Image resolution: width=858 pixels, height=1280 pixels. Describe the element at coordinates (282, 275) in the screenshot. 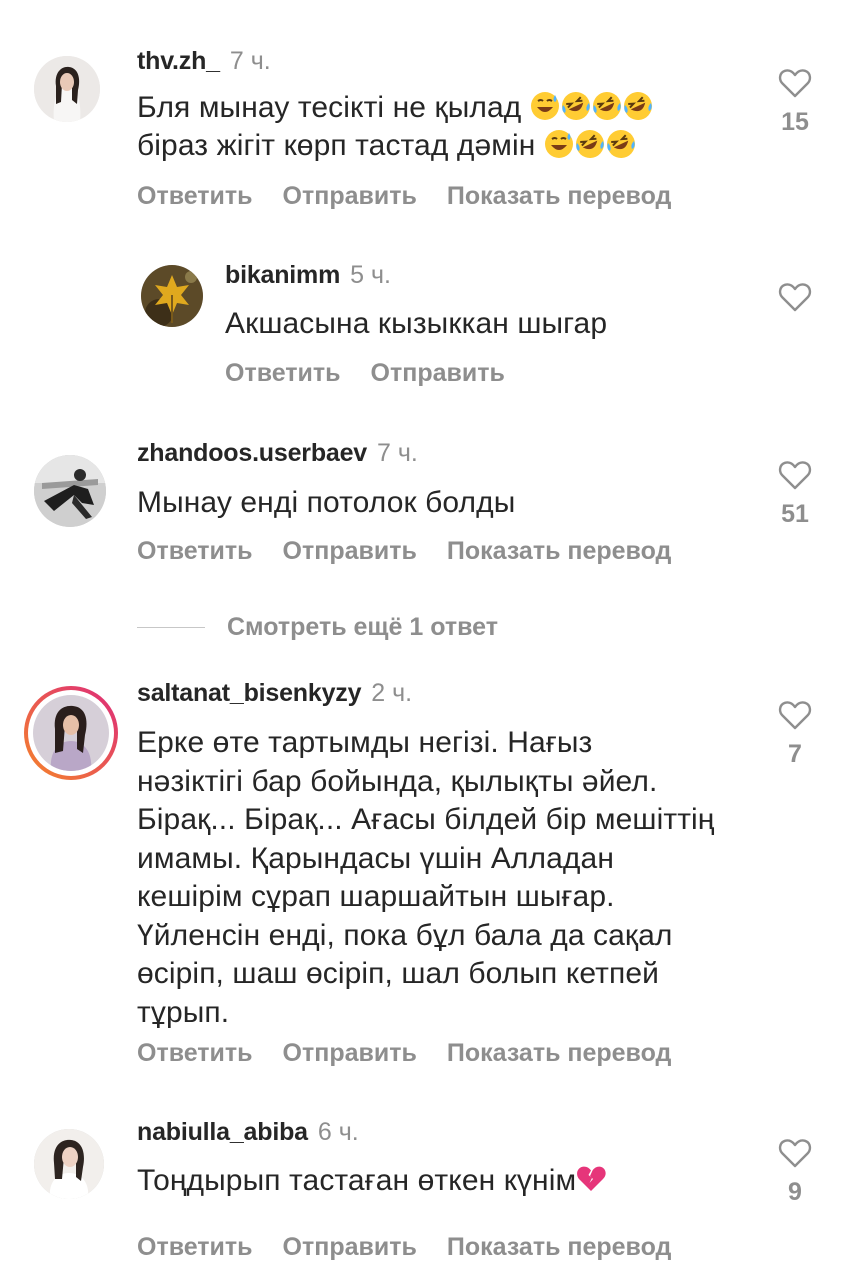

I see `username: bikanimm` at that location.